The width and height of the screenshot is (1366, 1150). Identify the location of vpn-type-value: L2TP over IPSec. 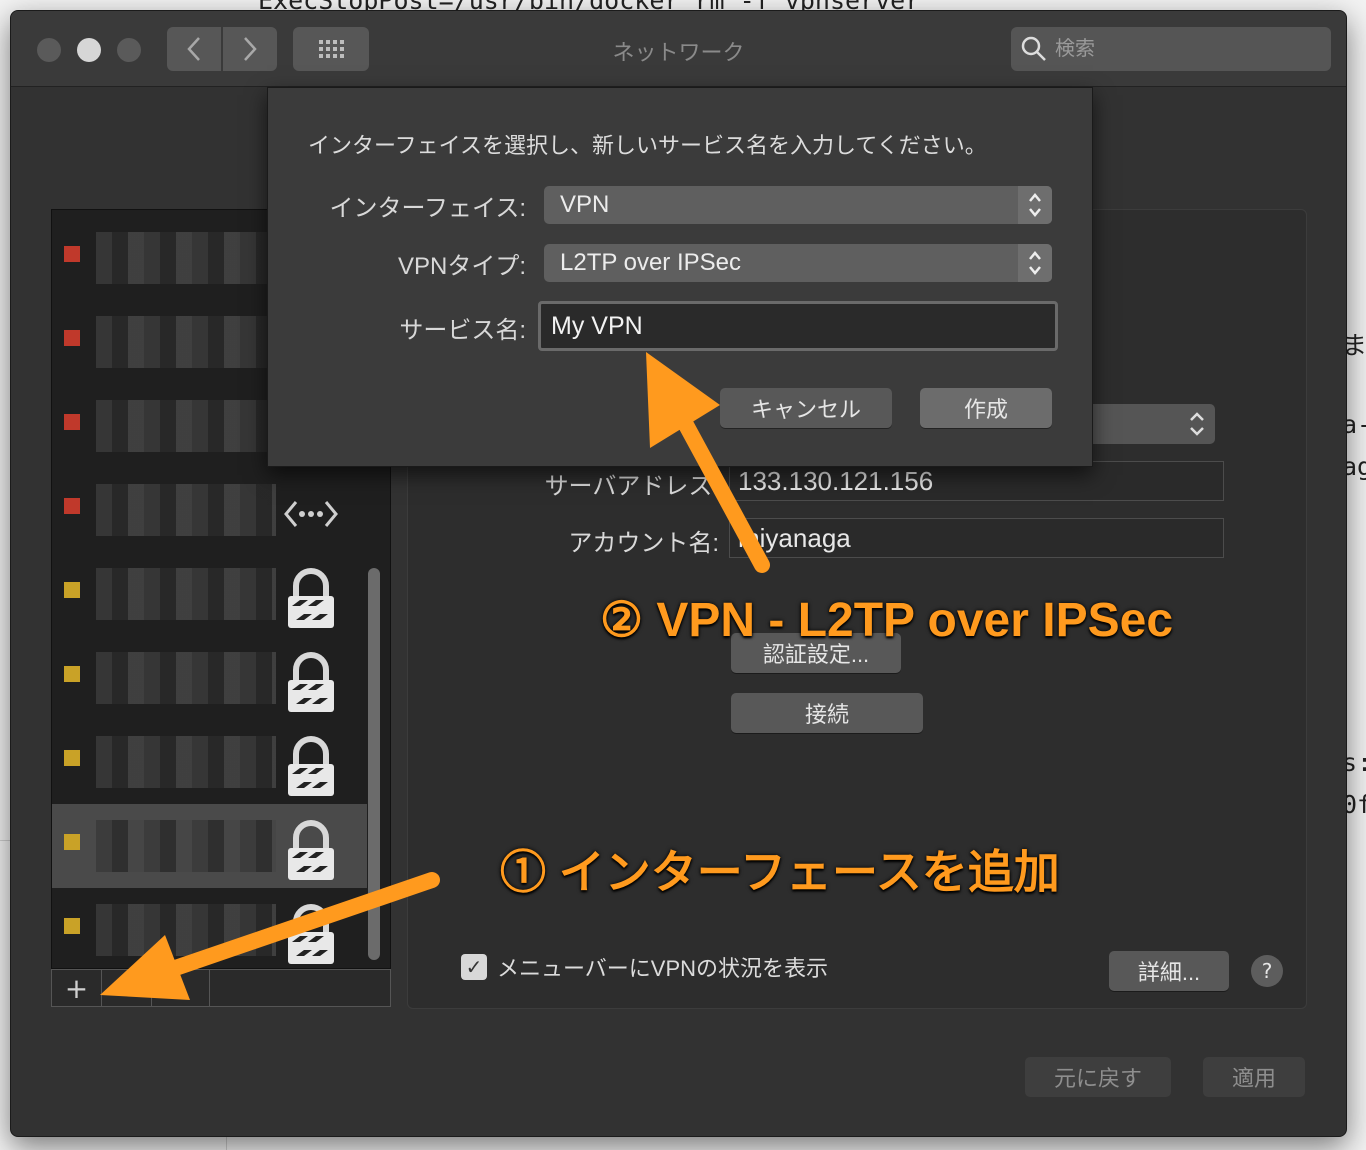
(650, 262).